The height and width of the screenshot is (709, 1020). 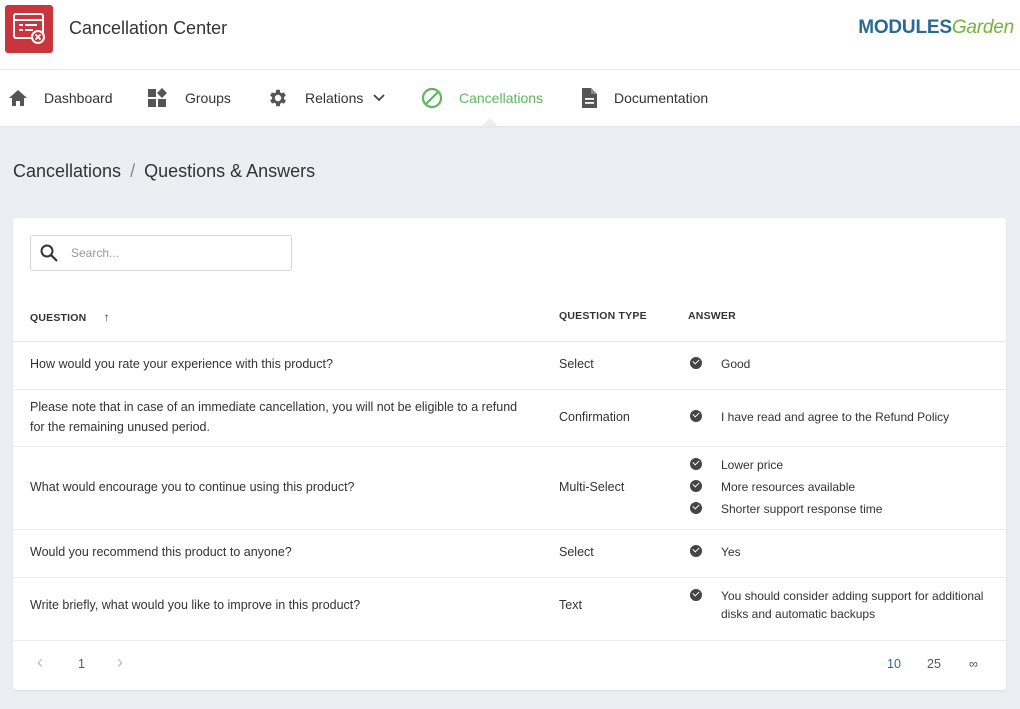 I want to click on nav-item-relations: Relations, so click(x=326, y=98).